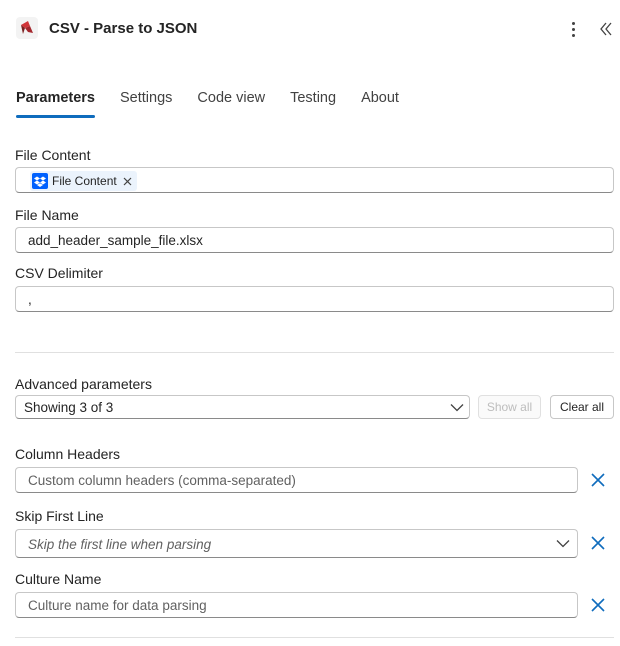  I want to click on file-content-field: File Content, so click(314, 180).